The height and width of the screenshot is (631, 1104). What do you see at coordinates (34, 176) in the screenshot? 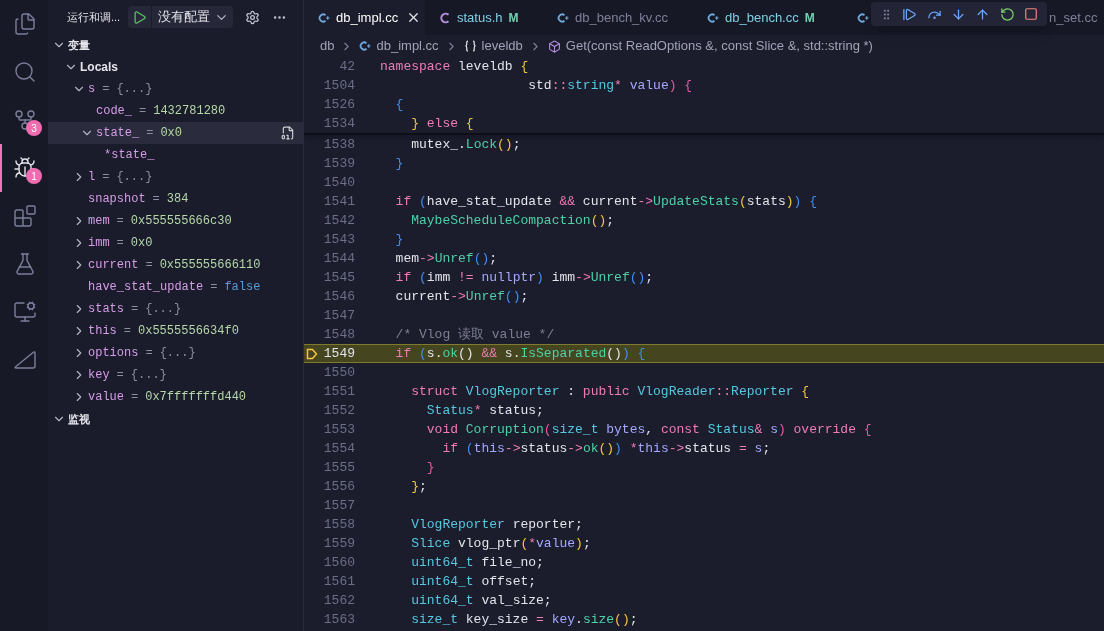
I see `count-badge: 1` at bounding box center [34, 176].